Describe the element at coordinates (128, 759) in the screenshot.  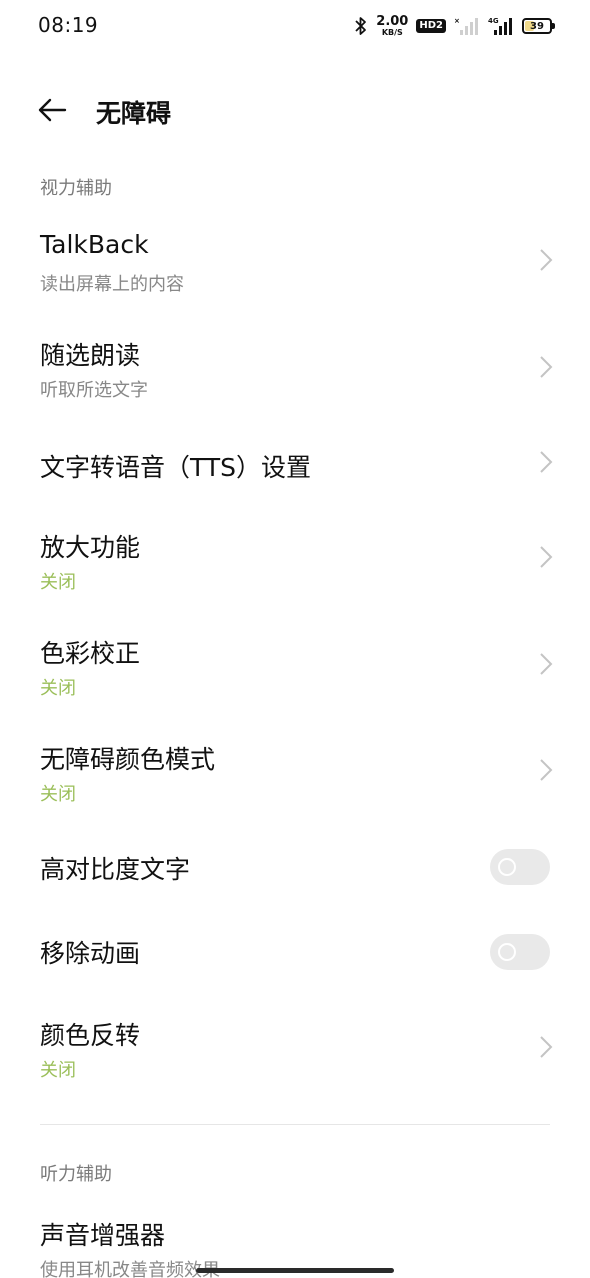
I see `item-title: 无障碍颜色模式` at that location.